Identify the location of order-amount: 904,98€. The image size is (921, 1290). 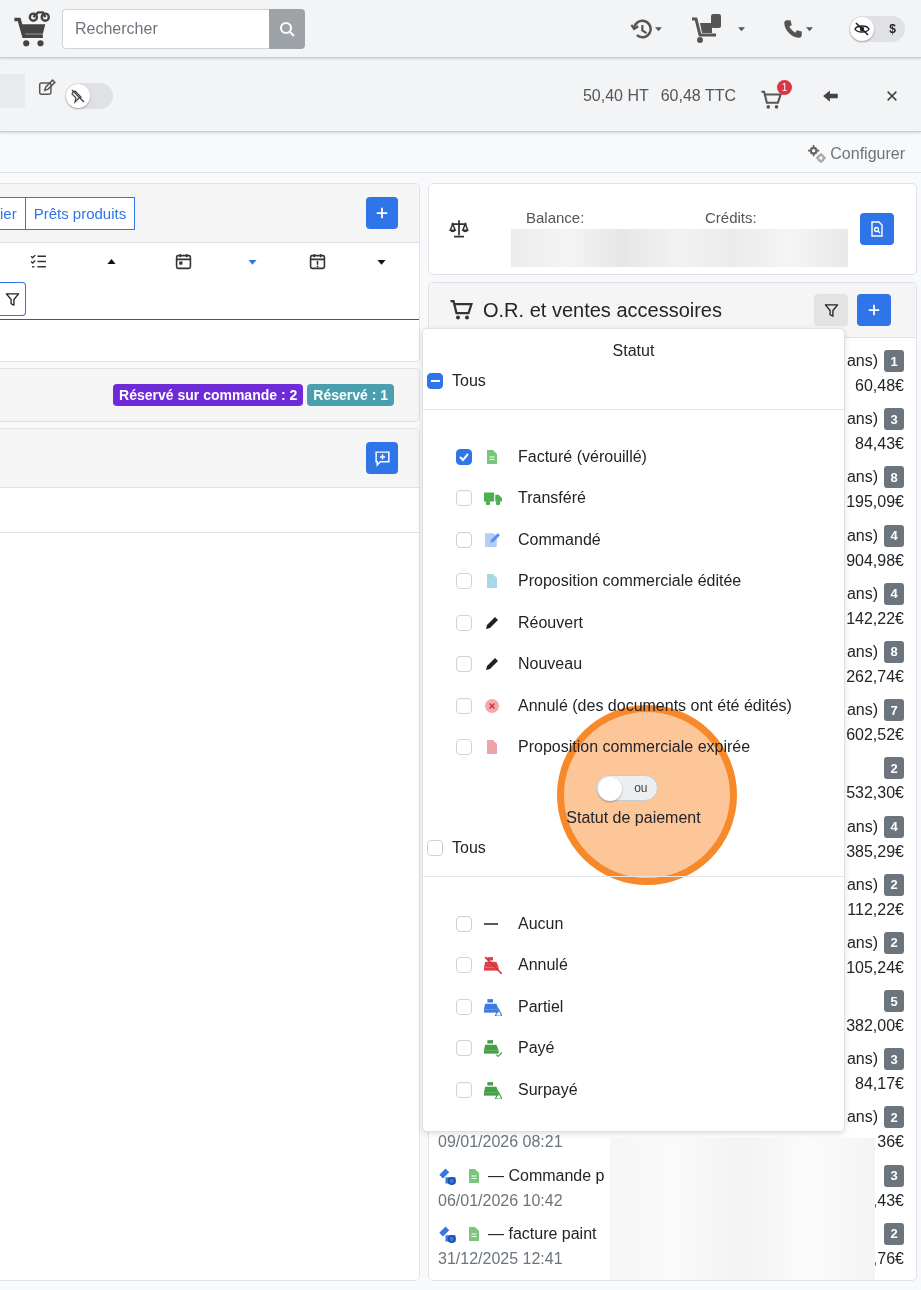
(875, 560).